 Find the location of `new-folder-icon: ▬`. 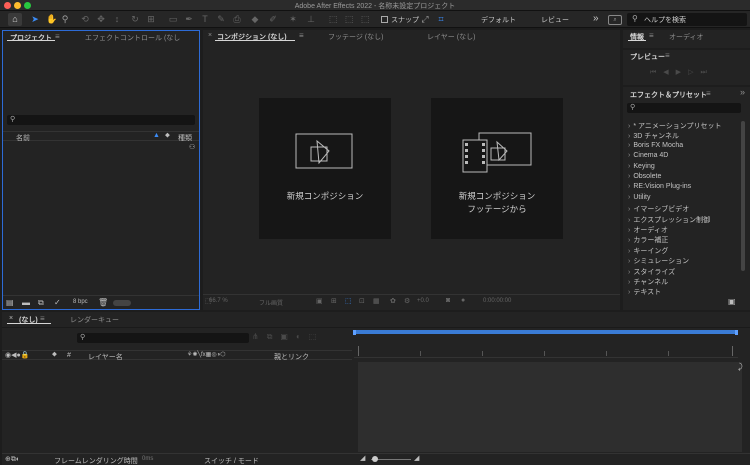

new-folder-icon: ▬ is located at coordinates (26, 302).